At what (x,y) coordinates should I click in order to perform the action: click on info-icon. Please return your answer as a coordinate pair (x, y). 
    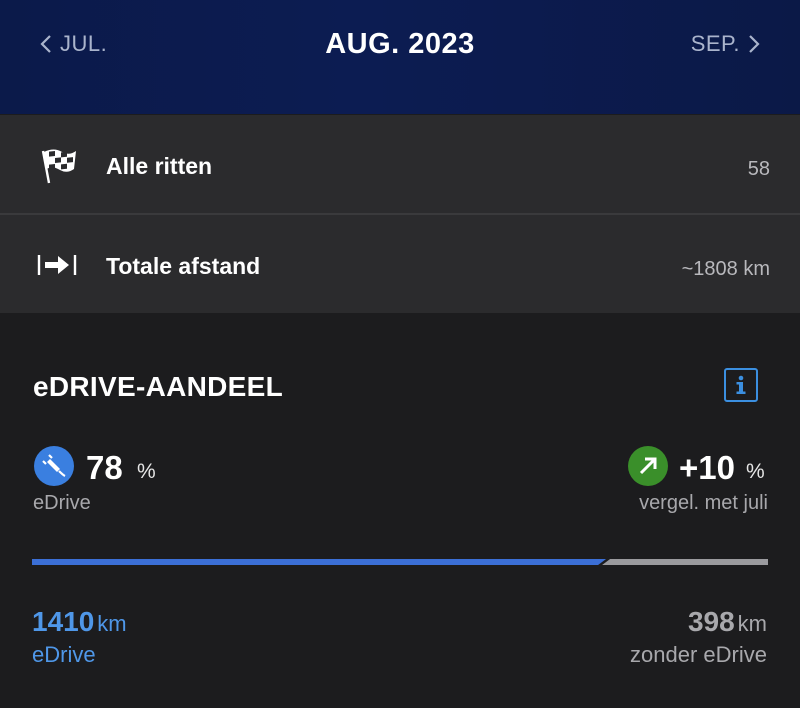
    Looking at the image, I should click on (741, 384).